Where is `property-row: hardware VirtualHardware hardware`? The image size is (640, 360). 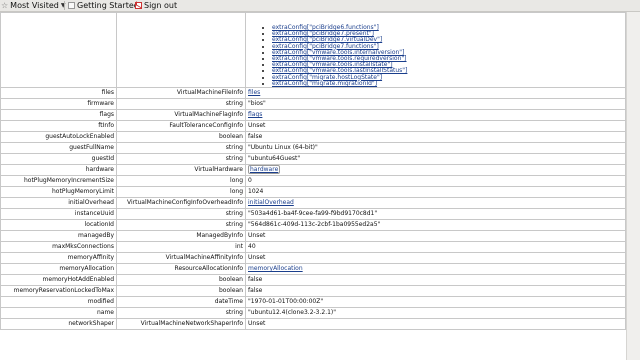 property-row: hardware VirtualHardware hardware is located at coordinates (313, 170).